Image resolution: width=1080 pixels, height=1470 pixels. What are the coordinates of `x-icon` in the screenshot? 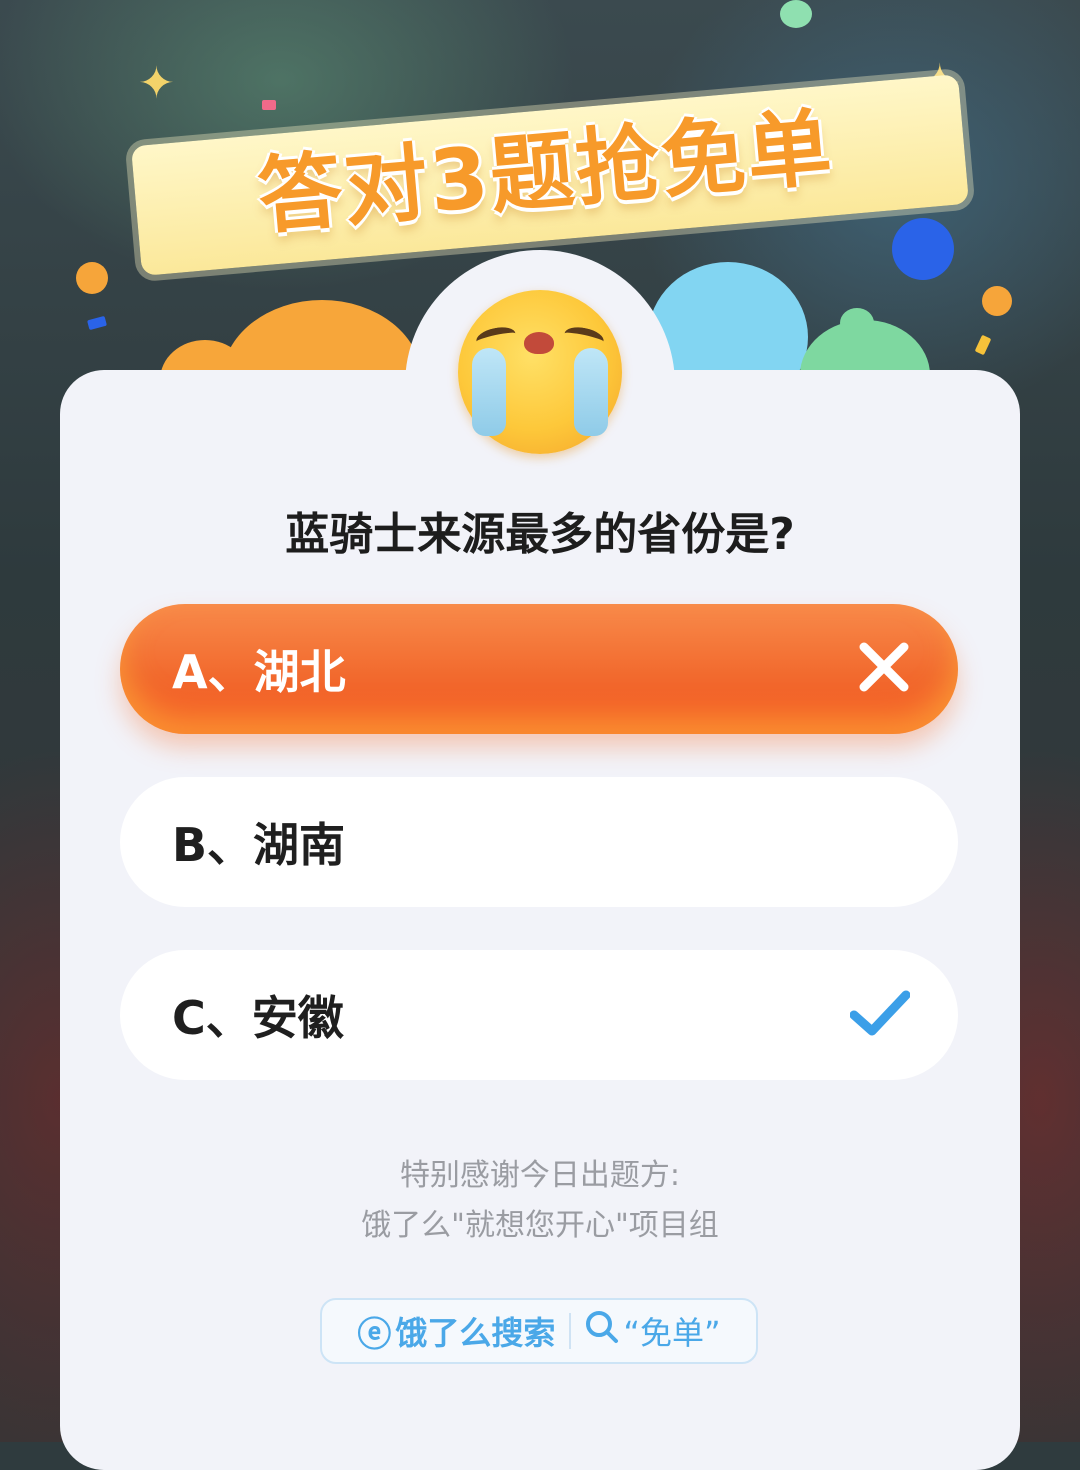 It's located at (884, 669).